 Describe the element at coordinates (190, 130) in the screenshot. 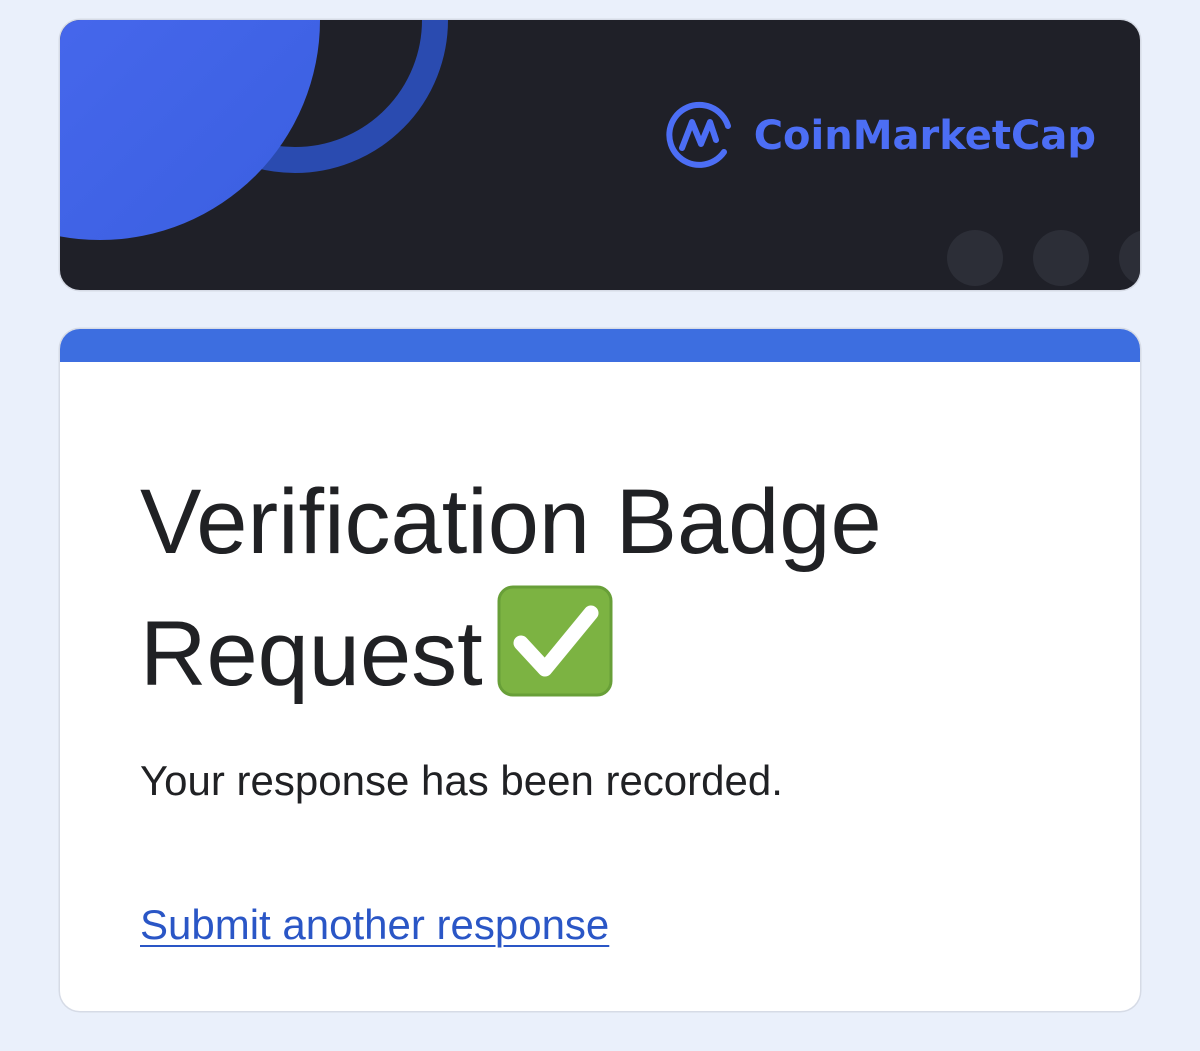

I see `blue-circle-shape` at that location.